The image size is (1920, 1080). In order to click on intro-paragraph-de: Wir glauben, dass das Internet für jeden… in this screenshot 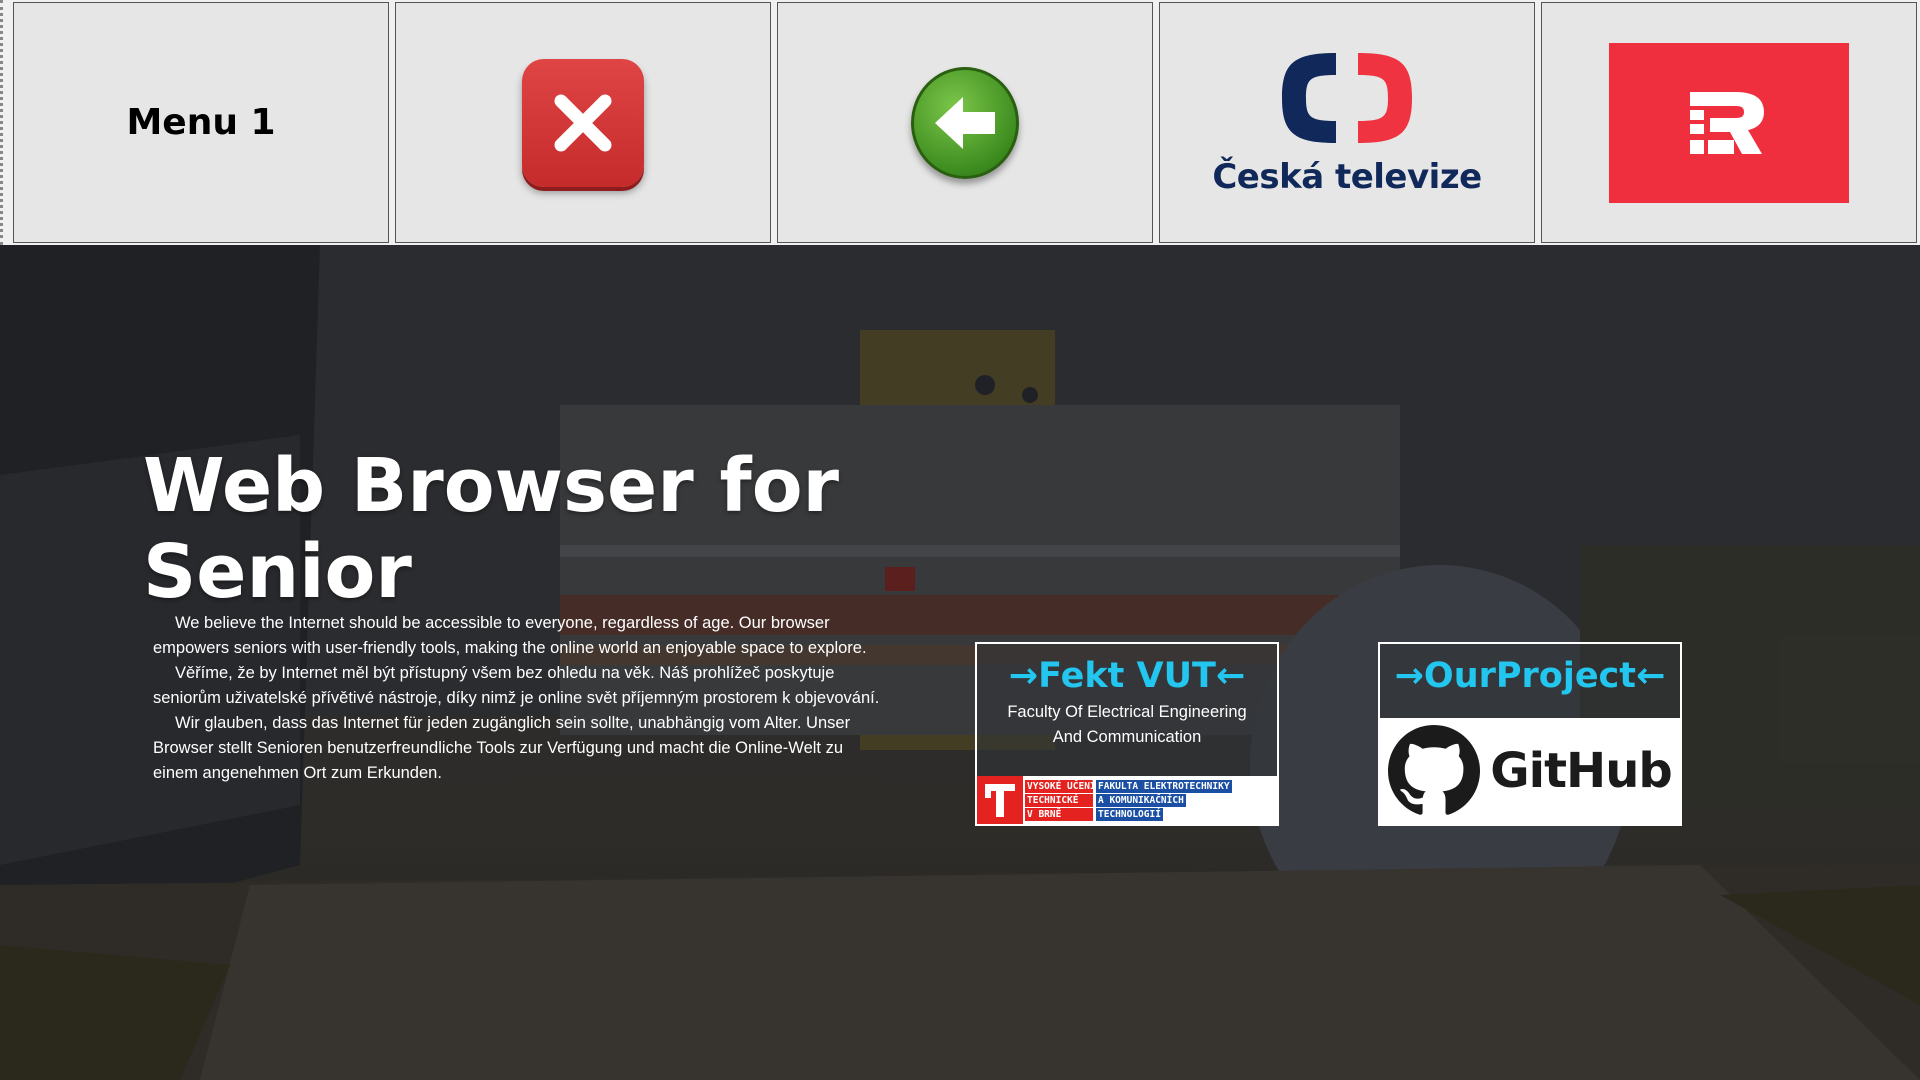, I will do `click(502, 748)`.